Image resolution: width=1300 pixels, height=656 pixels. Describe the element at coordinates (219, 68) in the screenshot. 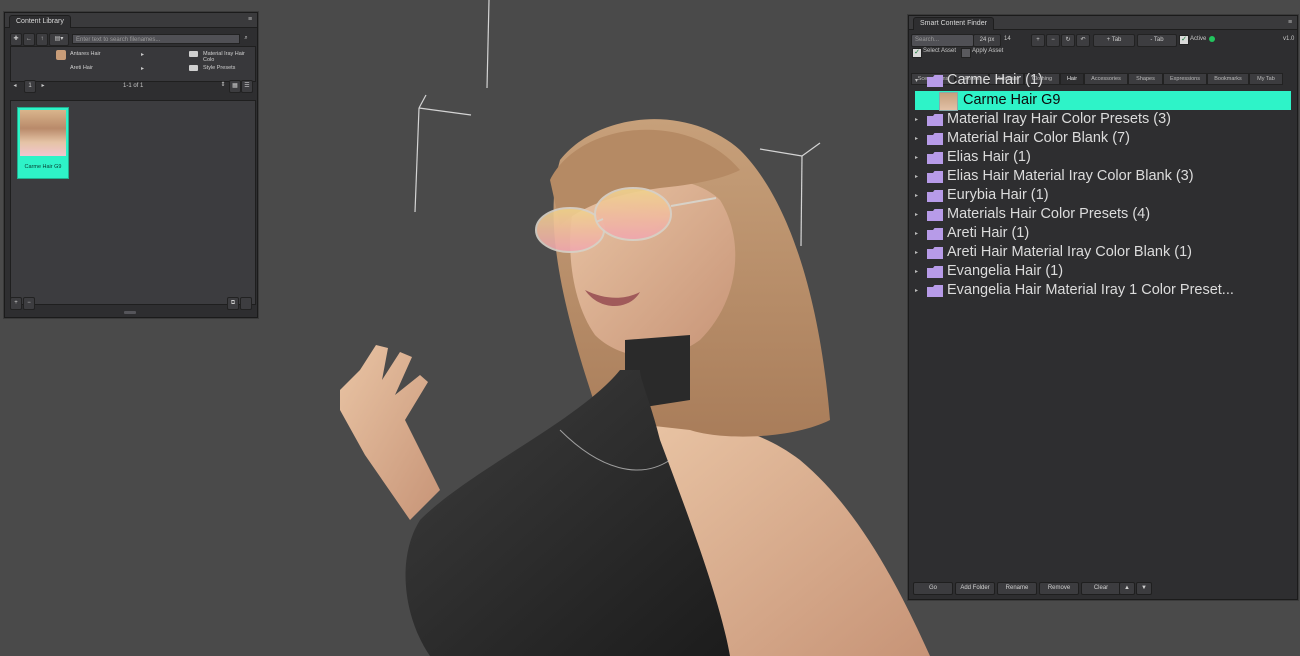

I see `tree-item: Style Presets` at that location.